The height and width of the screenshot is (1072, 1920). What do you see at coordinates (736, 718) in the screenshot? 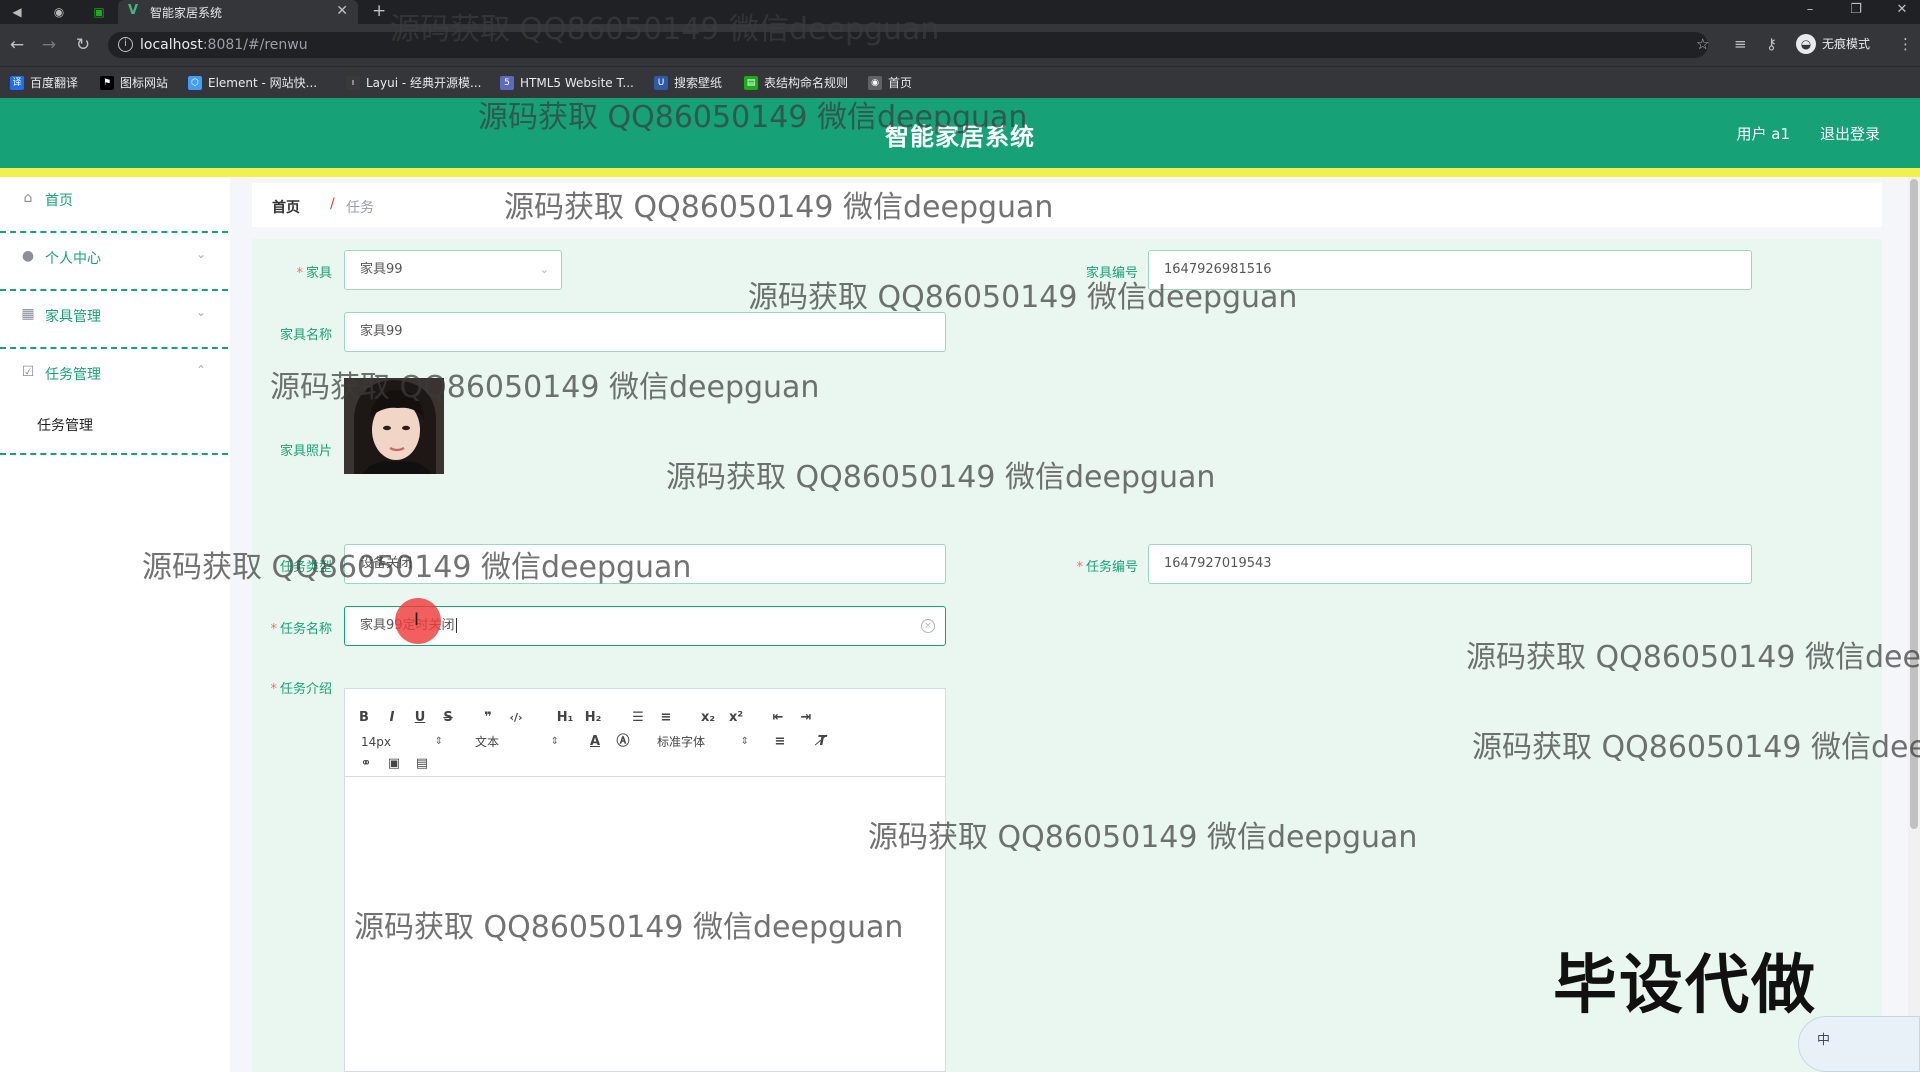
I see `superscript-button: x²` at bounding box center [736, 718].